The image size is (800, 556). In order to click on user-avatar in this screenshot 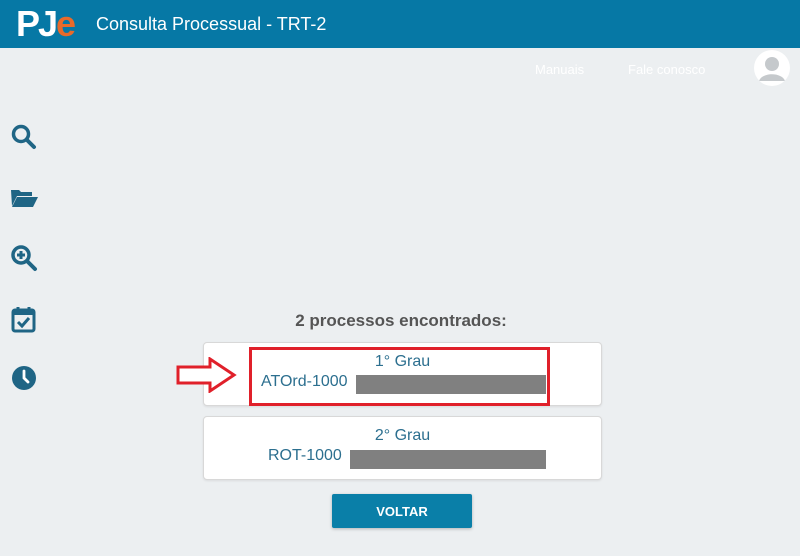, I will do `click(772, 68)`.